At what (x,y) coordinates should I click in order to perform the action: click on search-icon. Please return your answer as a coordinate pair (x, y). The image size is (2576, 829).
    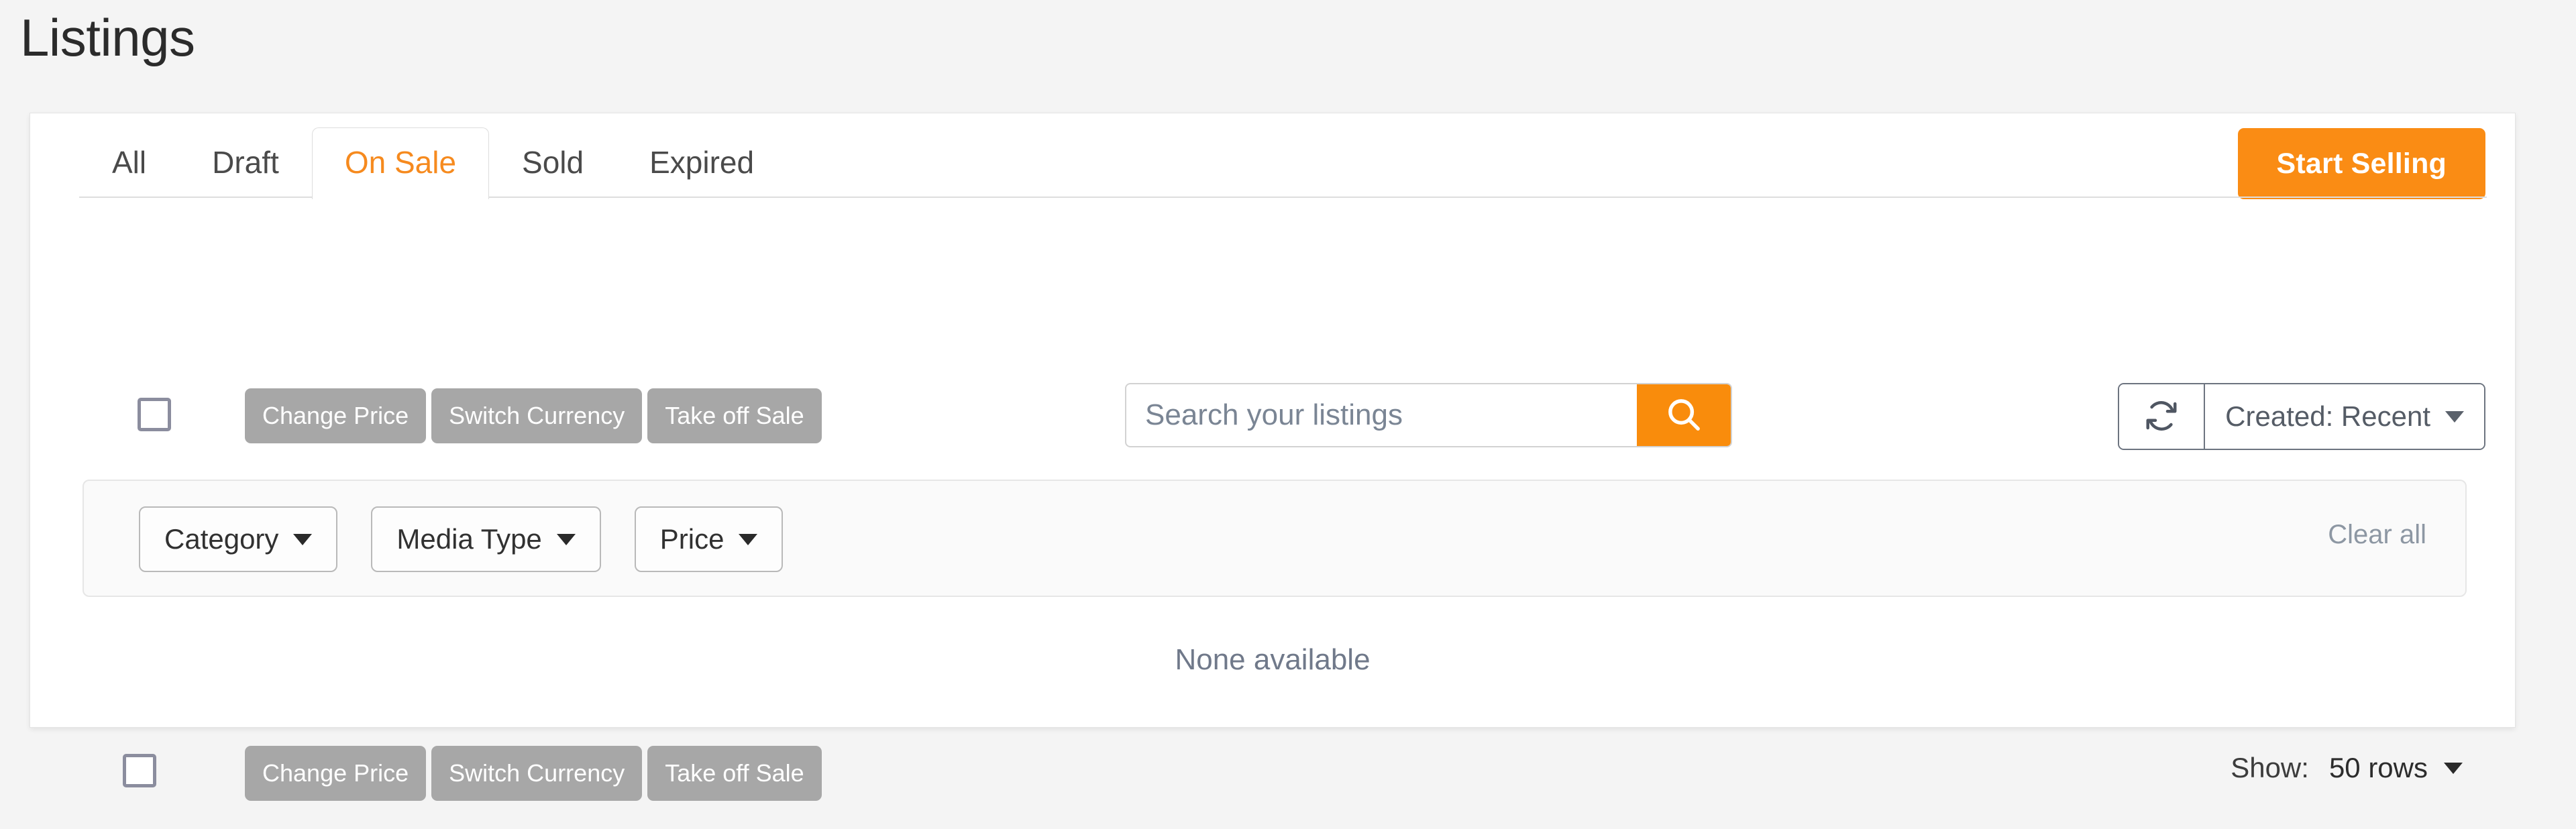
    Looking at the image, I should click on (1684, 415).